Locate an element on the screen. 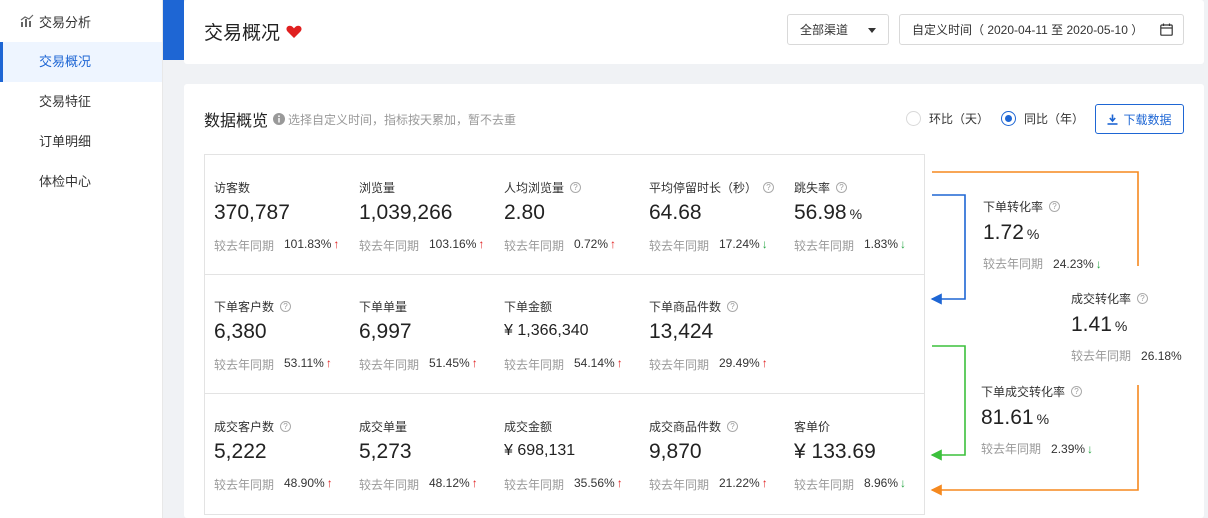 This screenshot has width=1208, height=518. radio-circle-selected is located at coordinates (1009, 118).